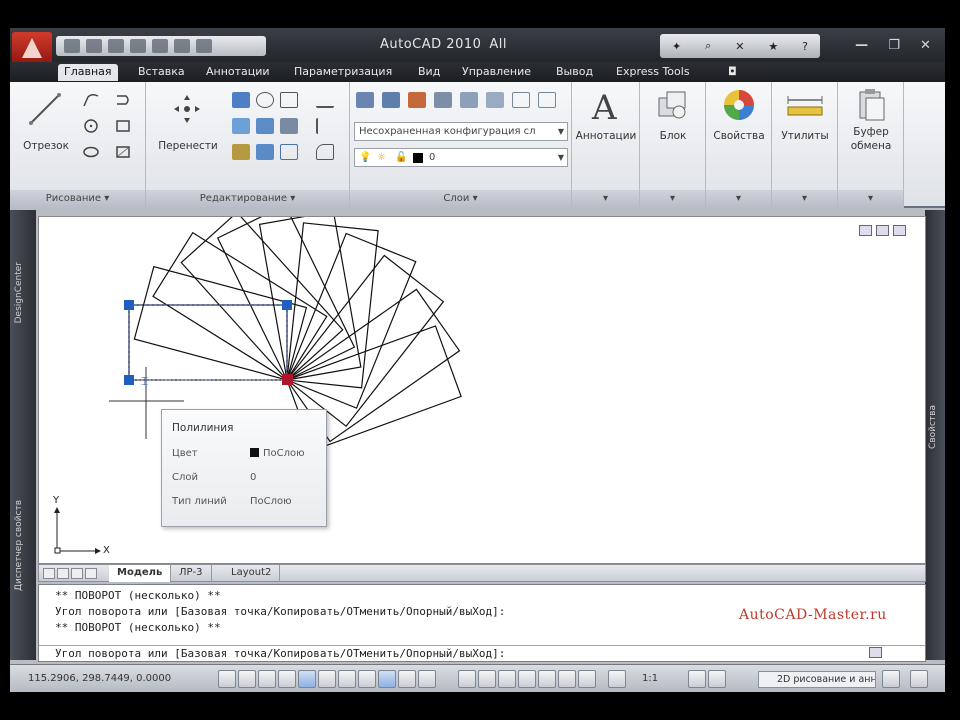 The height and width of the screenshot is (720, 960). What do you see at coordinates (574, 71) in the screenshot?
I see `tab-output: Вывод` at bounding box center [574, 71].